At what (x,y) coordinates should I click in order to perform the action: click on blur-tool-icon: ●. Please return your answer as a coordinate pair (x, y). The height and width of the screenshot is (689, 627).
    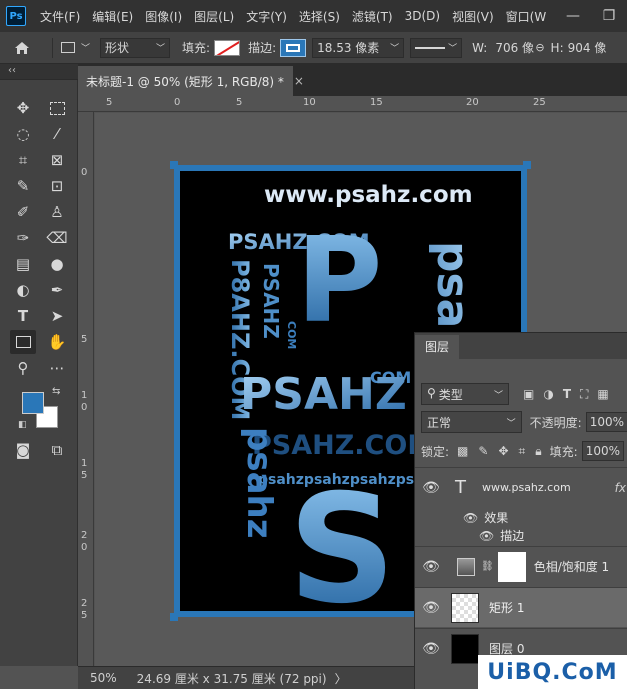
    Looking at the image, I should click on (57, 264).